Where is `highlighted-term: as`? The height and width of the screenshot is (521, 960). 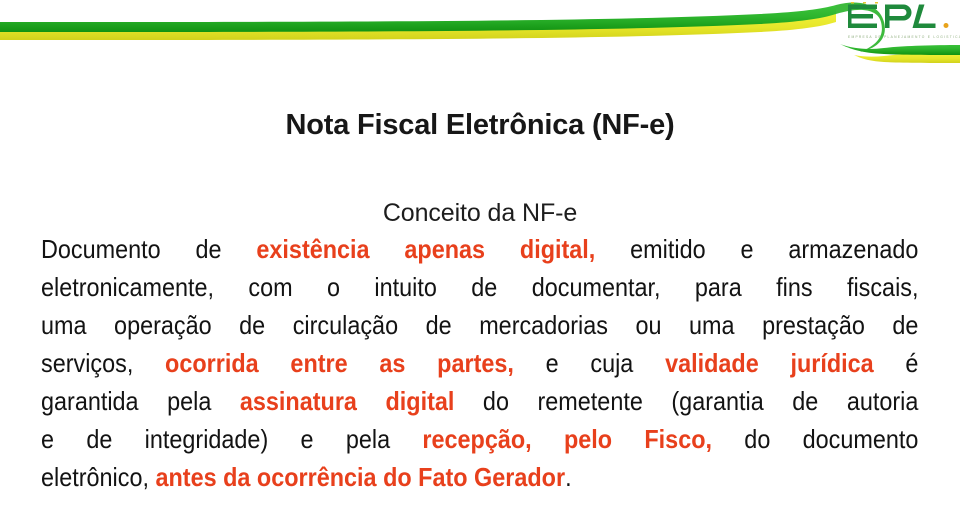
highlighted-term: as is located at coordinates (392, 363).